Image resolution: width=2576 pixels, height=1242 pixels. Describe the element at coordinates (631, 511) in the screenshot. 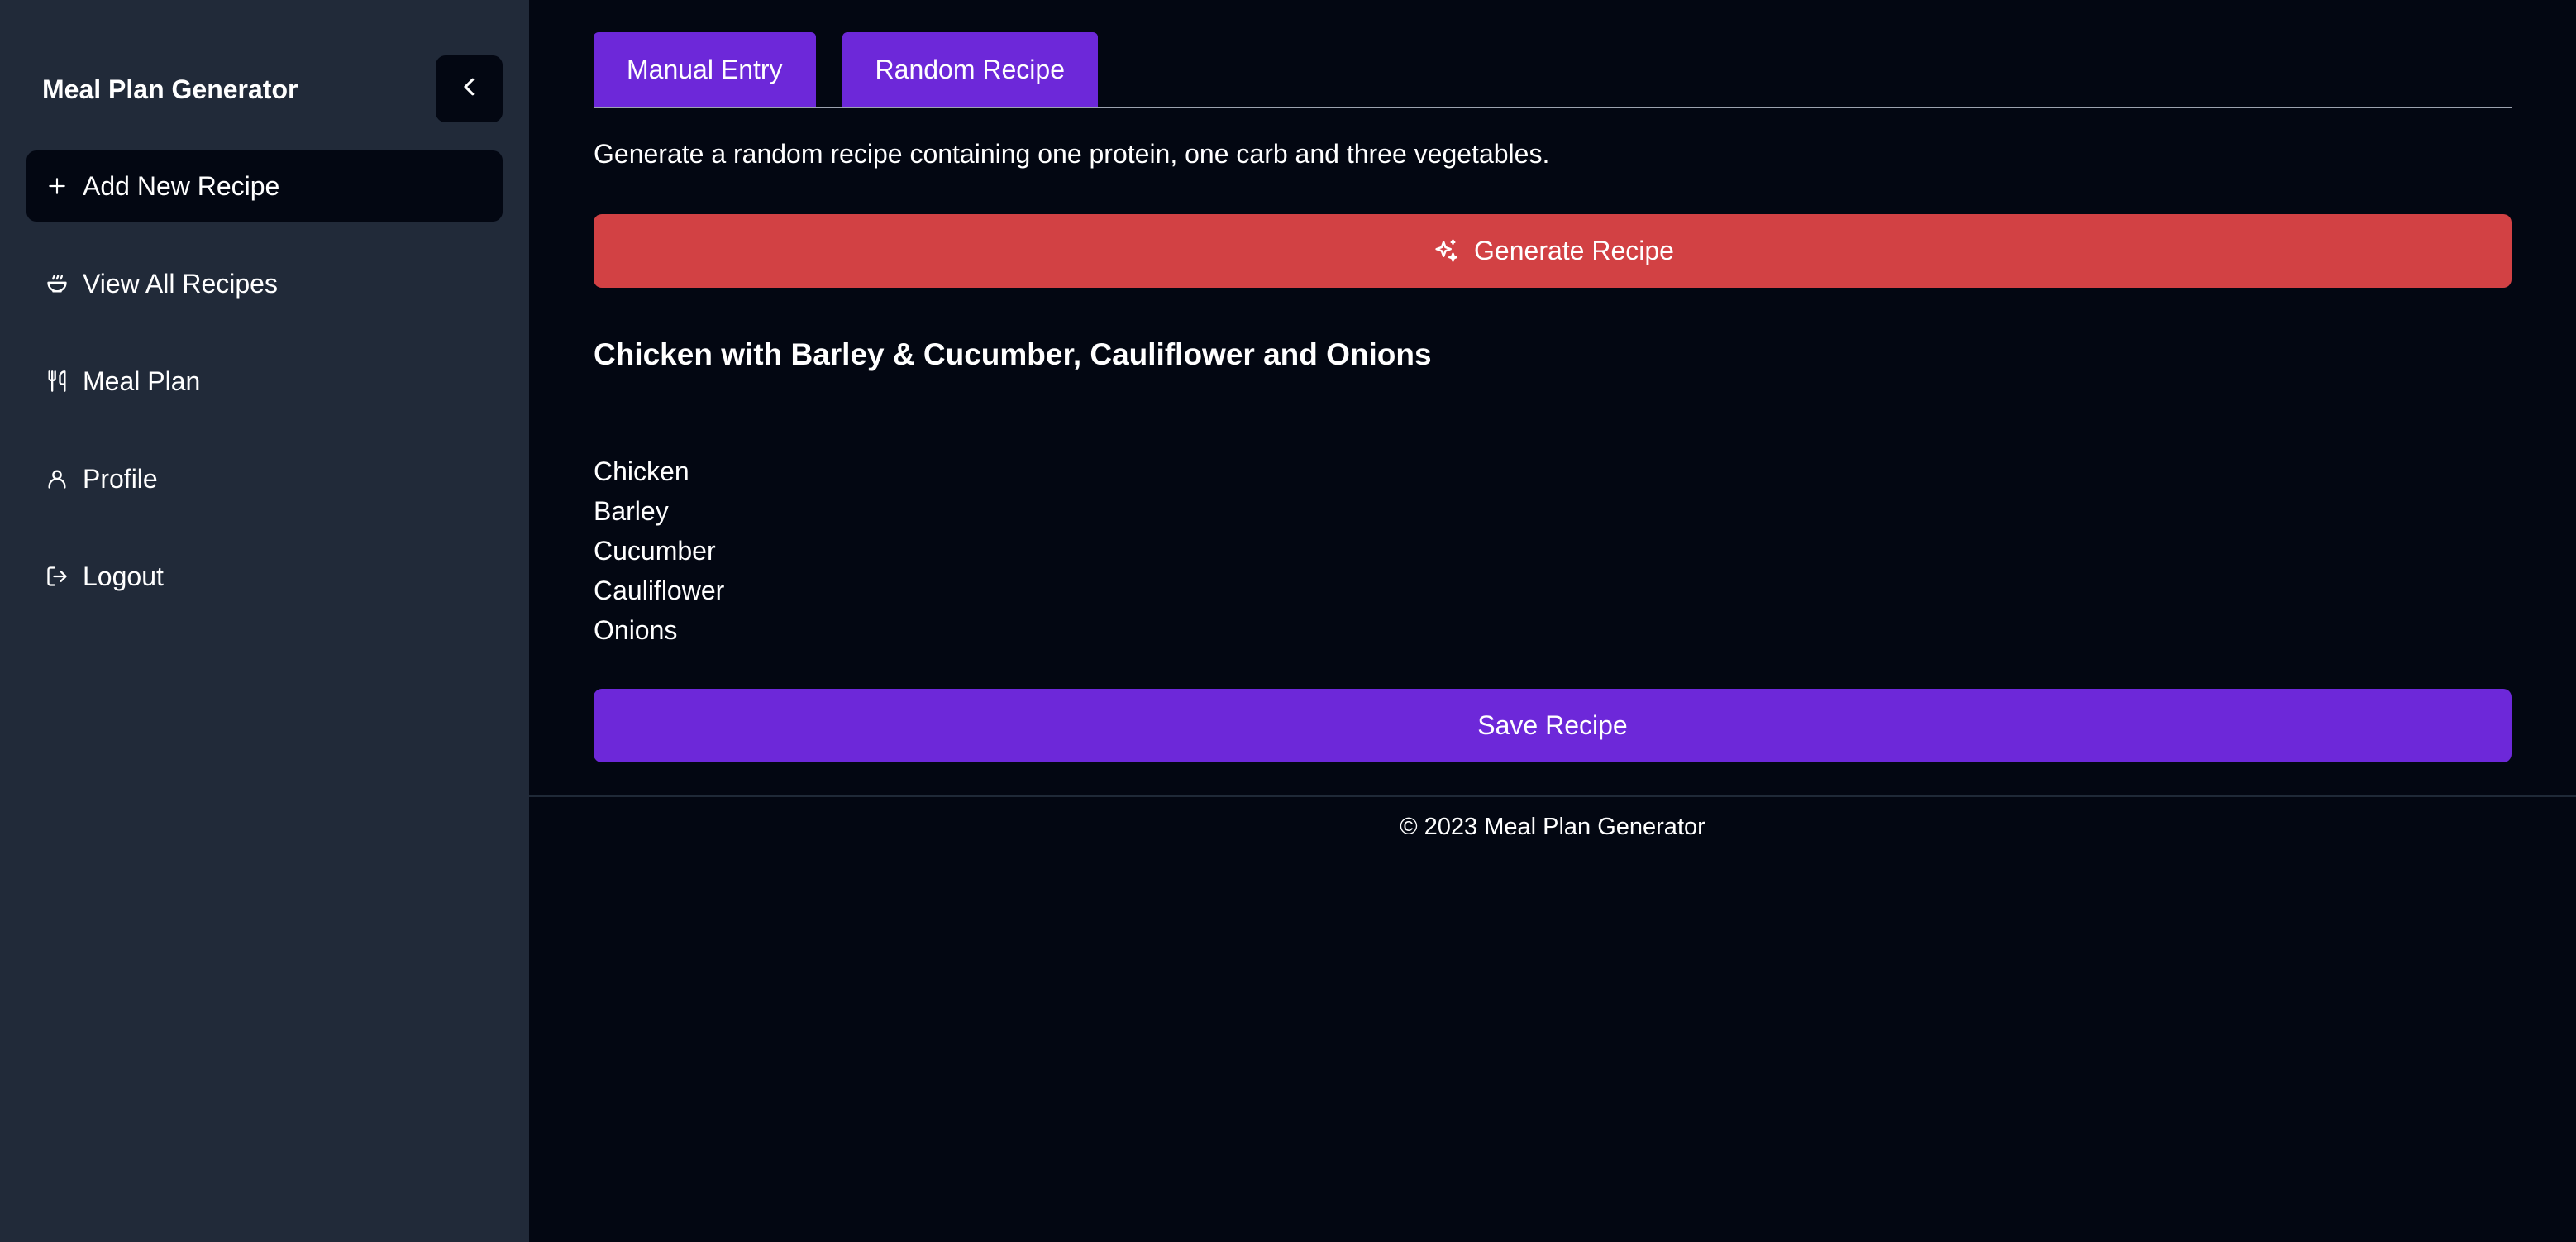

I see `list-item: Barley` at that location.